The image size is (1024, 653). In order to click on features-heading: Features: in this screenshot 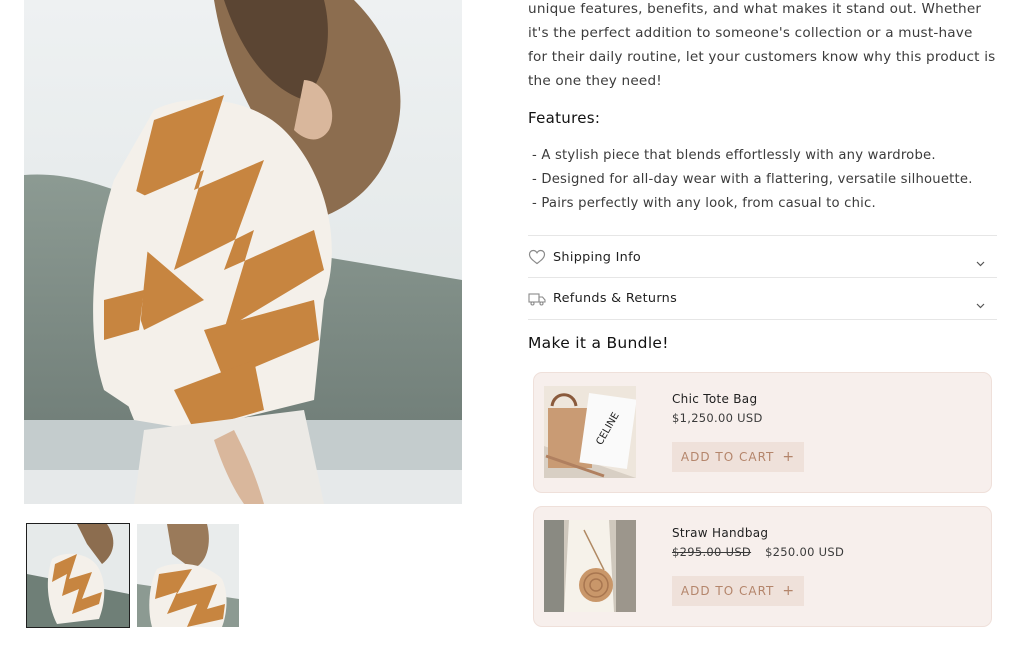, I will do `click(564, 118)`.